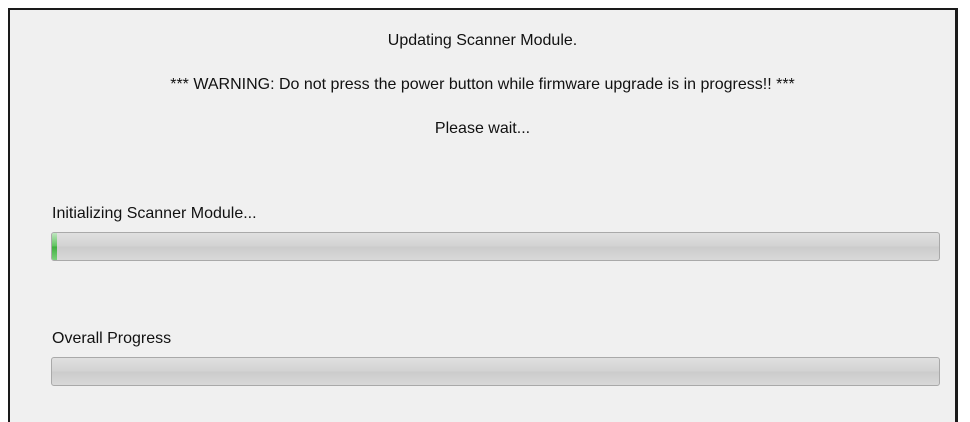 The height and width of the screenshot is (422, 970). Describe the element at coordinates (55, 246) in the screenshot. I see `module-progress-fill` at that location.